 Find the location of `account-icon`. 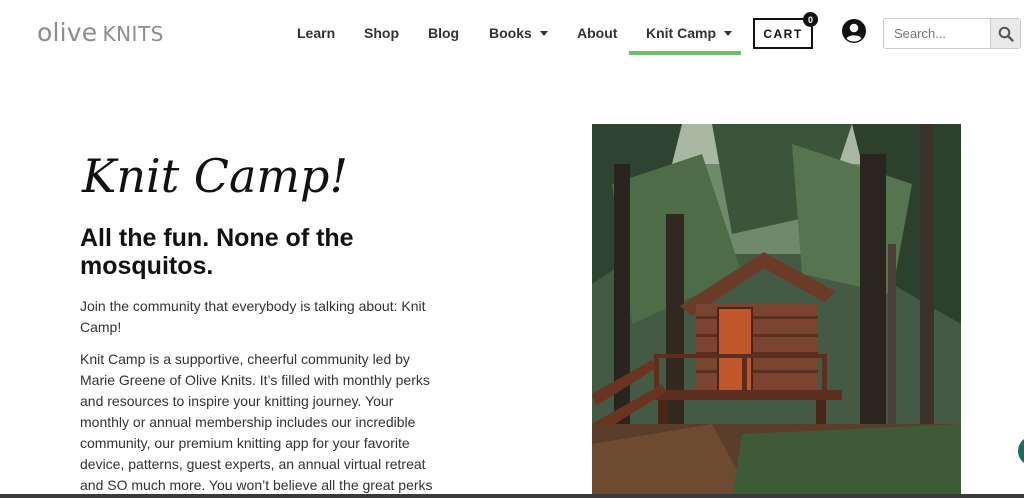

account-icon is located at coordinates (854, 31).